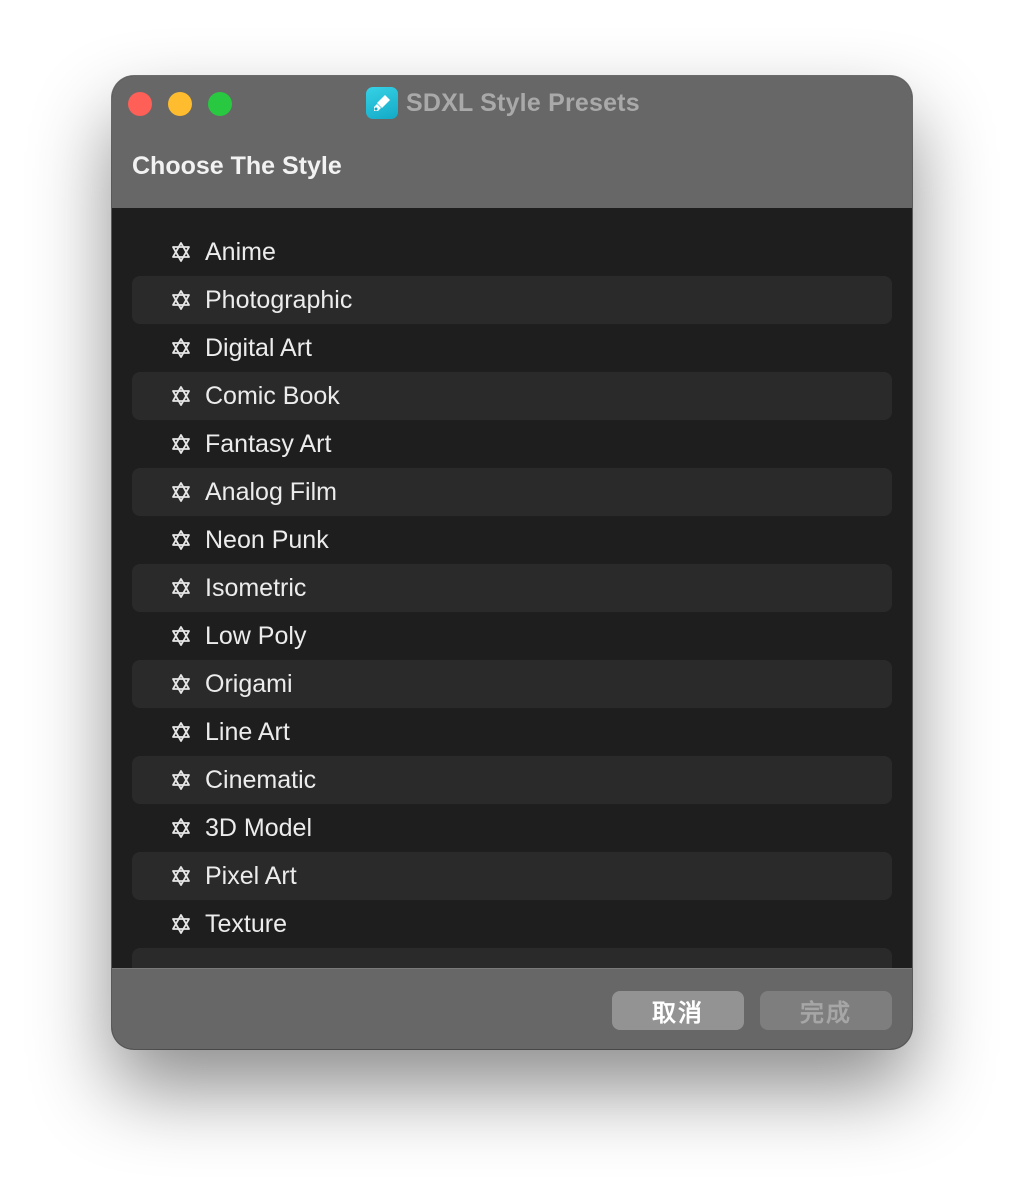 Image resolution: width=1024 pixels, height=1198 pixels. I want to click on list-item: Digital Art, so click(512, 348).